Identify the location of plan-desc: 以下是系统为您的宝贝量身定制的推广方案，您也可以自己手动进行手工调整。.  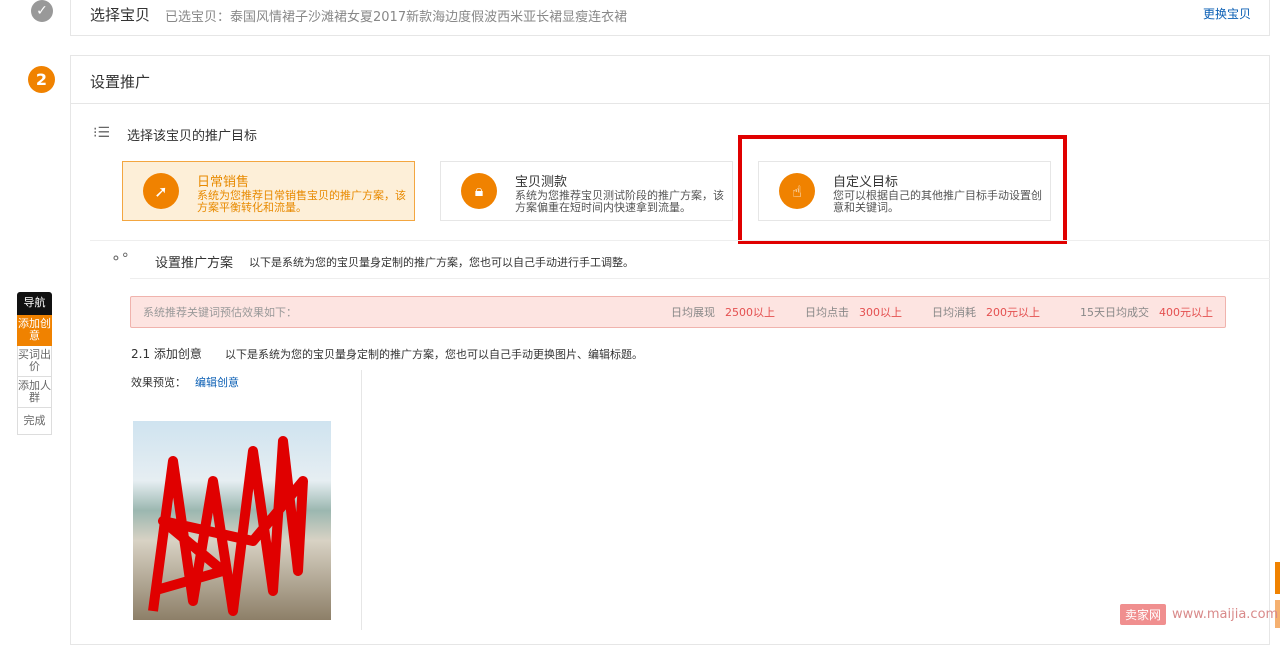
(441, 262).